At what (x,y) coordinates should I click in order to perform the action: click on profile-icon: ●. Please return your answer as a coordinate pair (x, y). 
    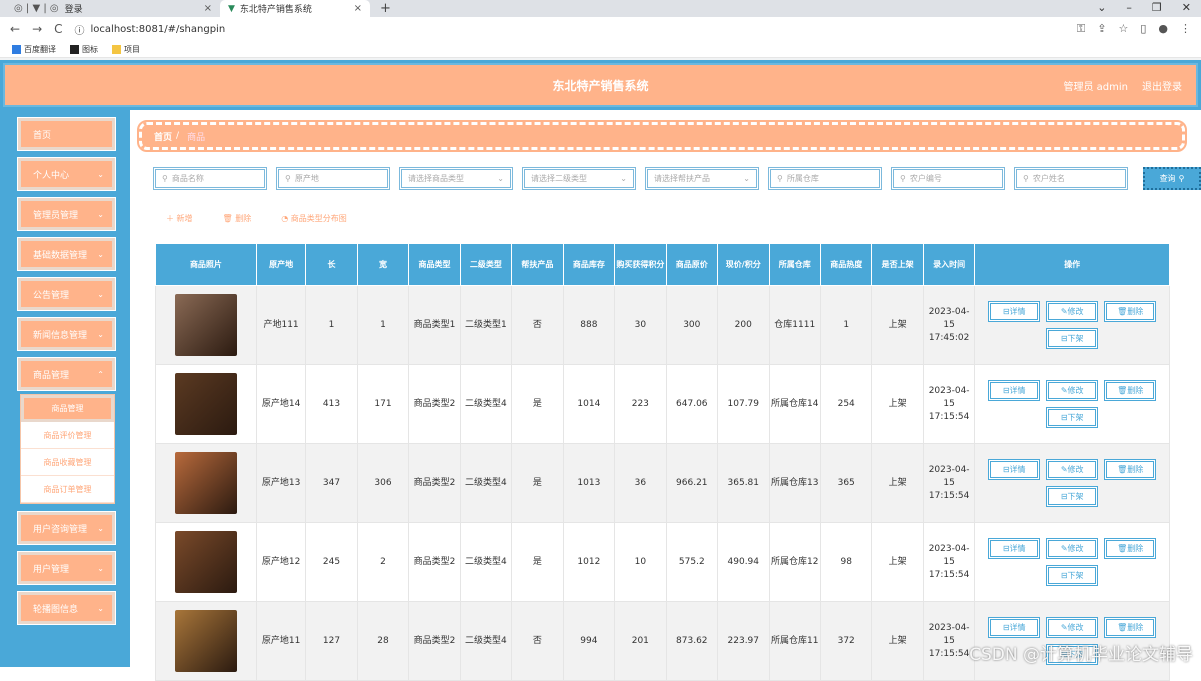
    Looking at the image, I should click on (1163, 29).